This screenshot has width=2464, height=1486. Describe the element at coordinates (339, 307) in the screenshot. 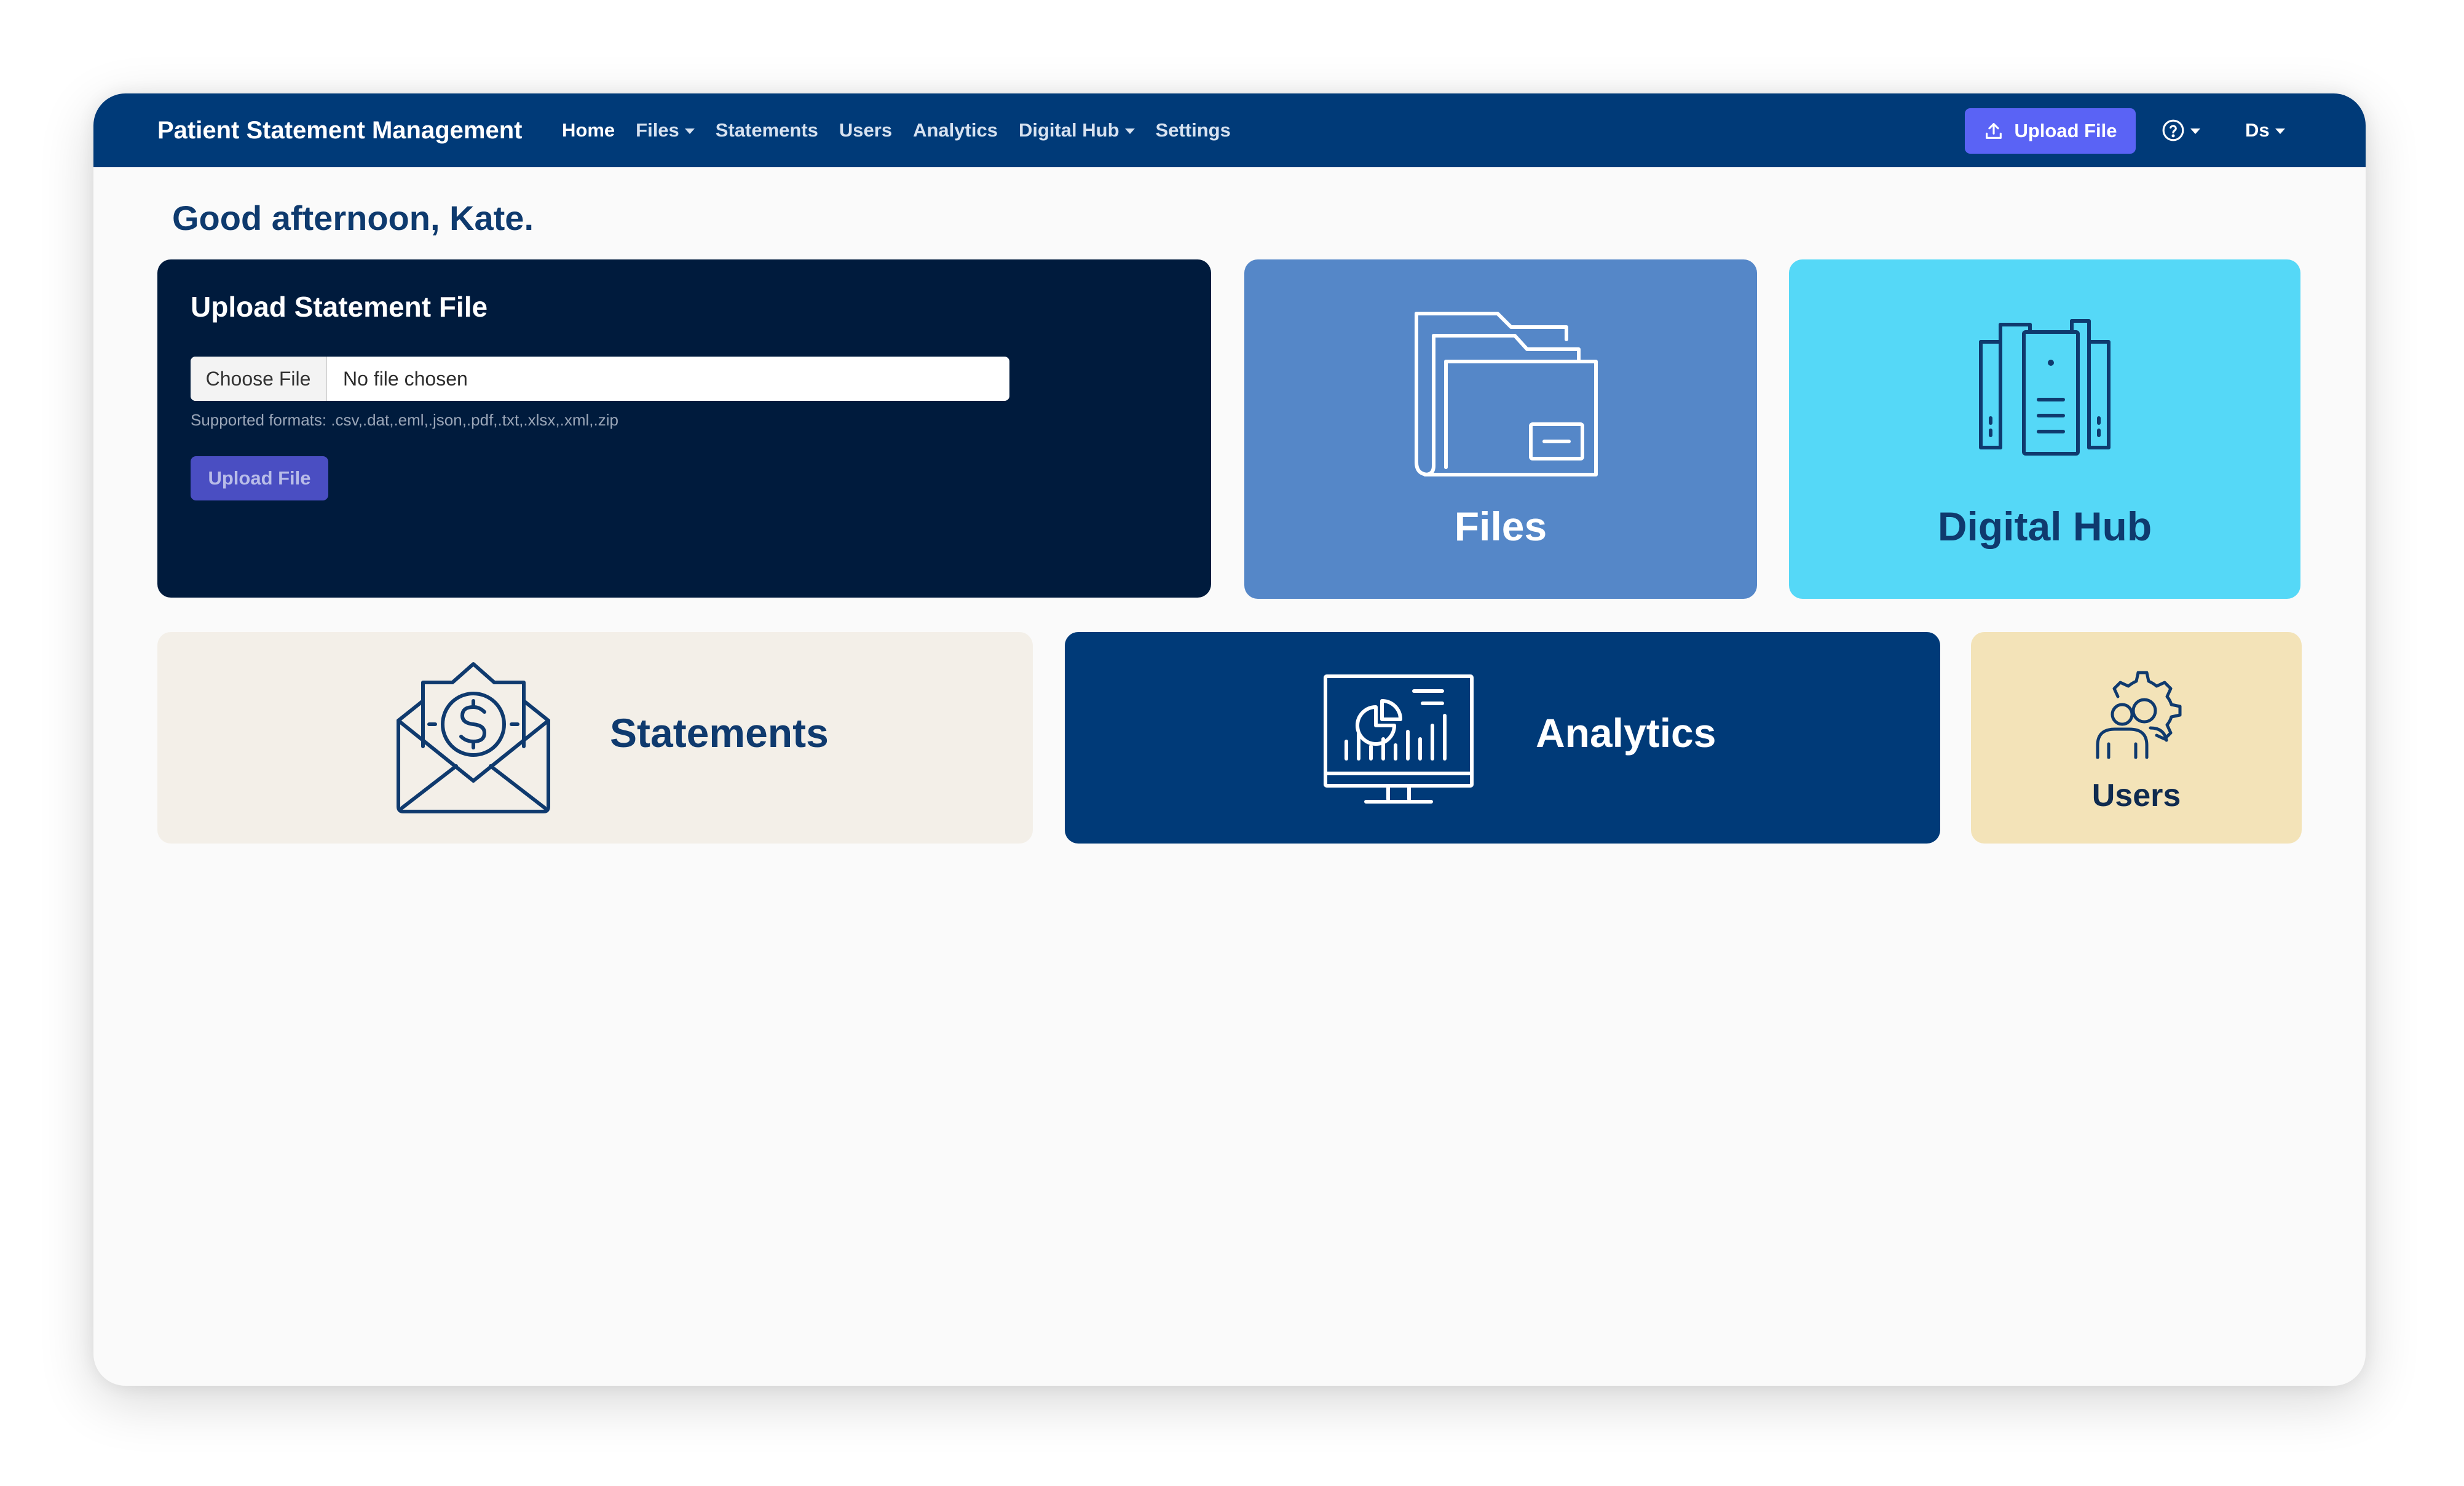

I see `upload-card-title: Upload Statement File` at that location.